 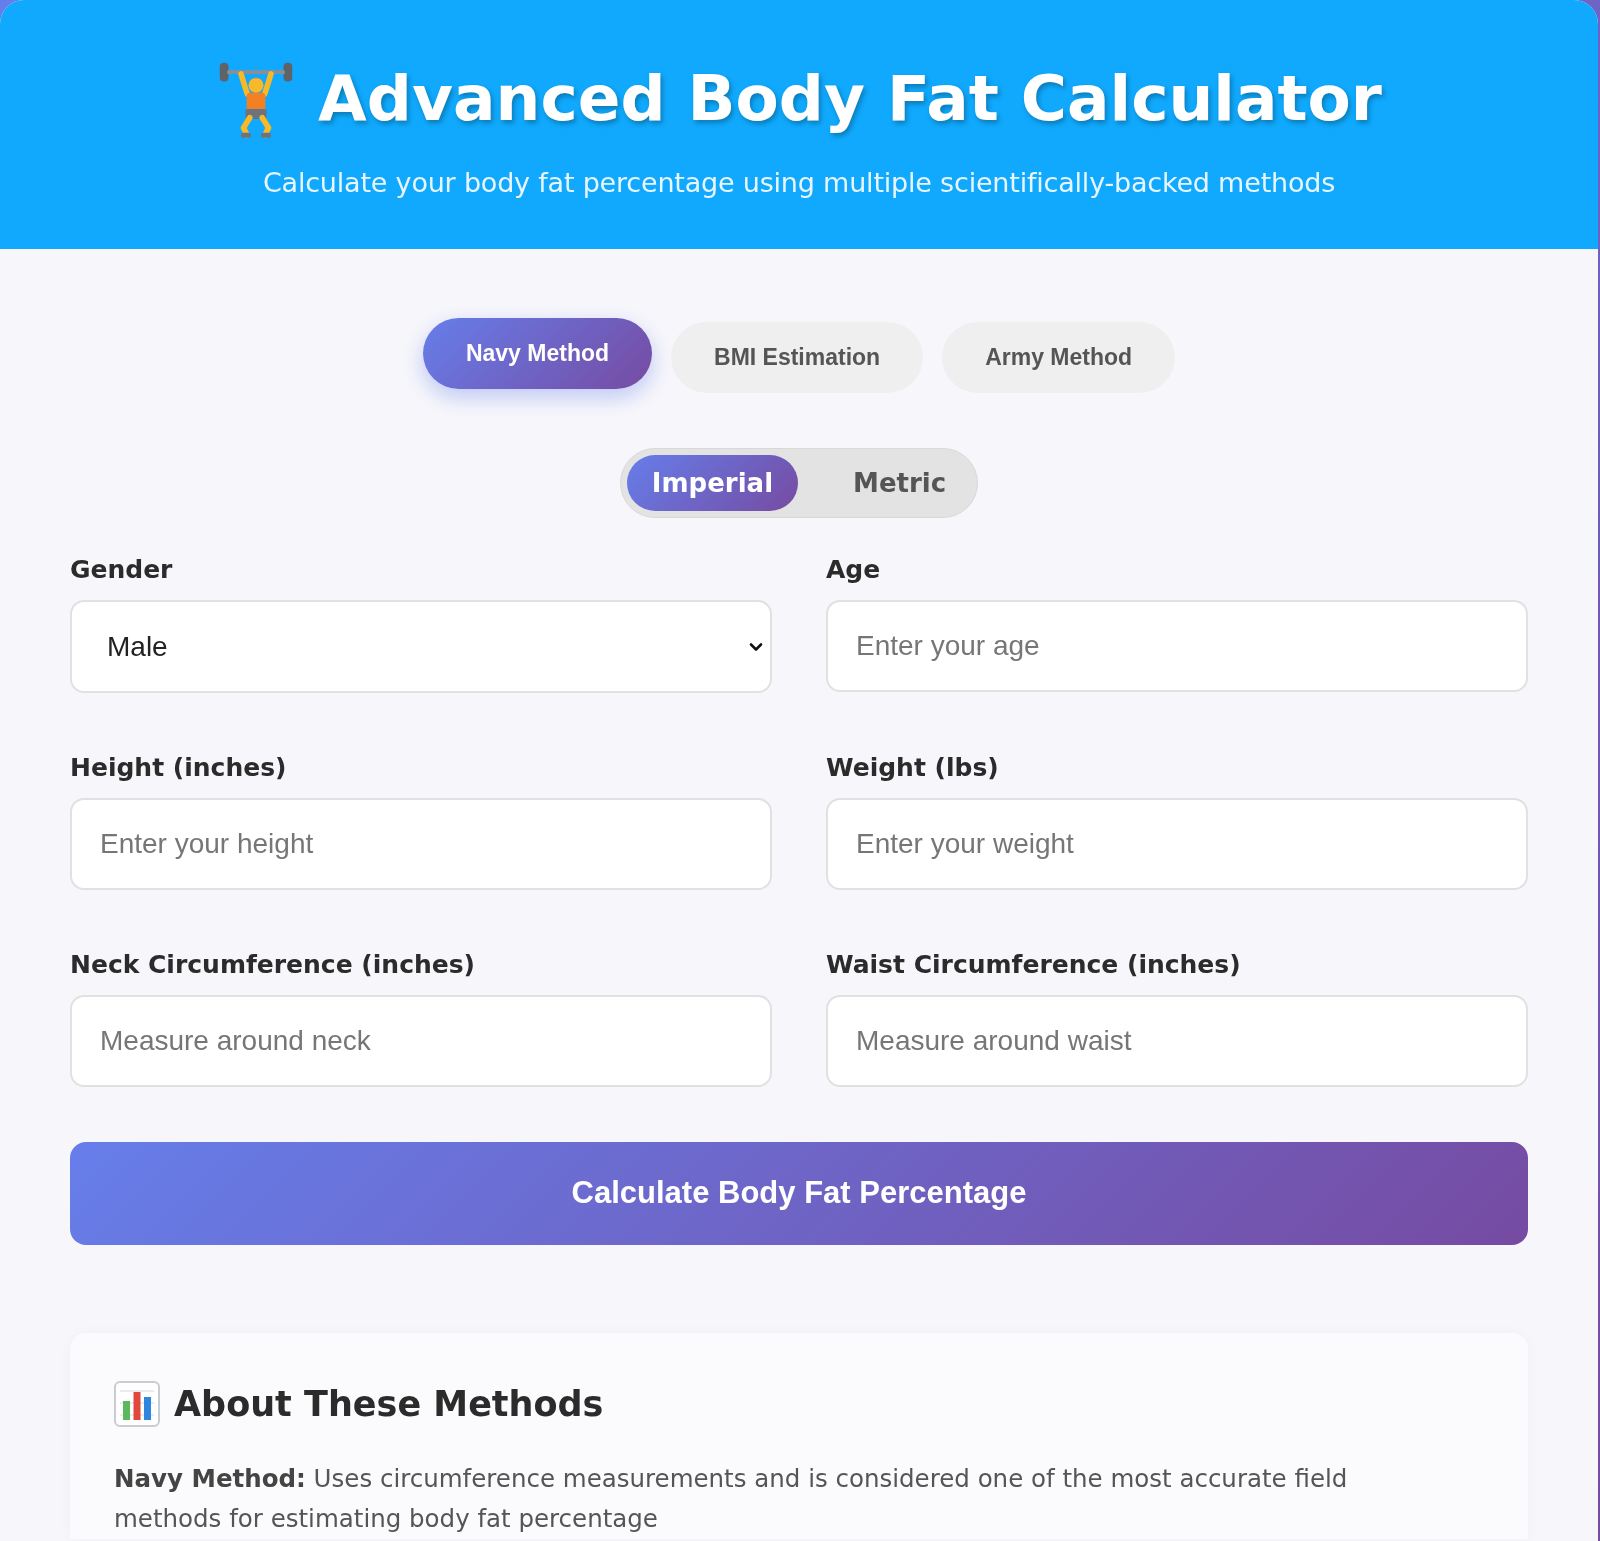 What do you see at coordinates (421, 844) in the screenshot?
I see `text-input: Enter your height` at bounding box center [421, 844].